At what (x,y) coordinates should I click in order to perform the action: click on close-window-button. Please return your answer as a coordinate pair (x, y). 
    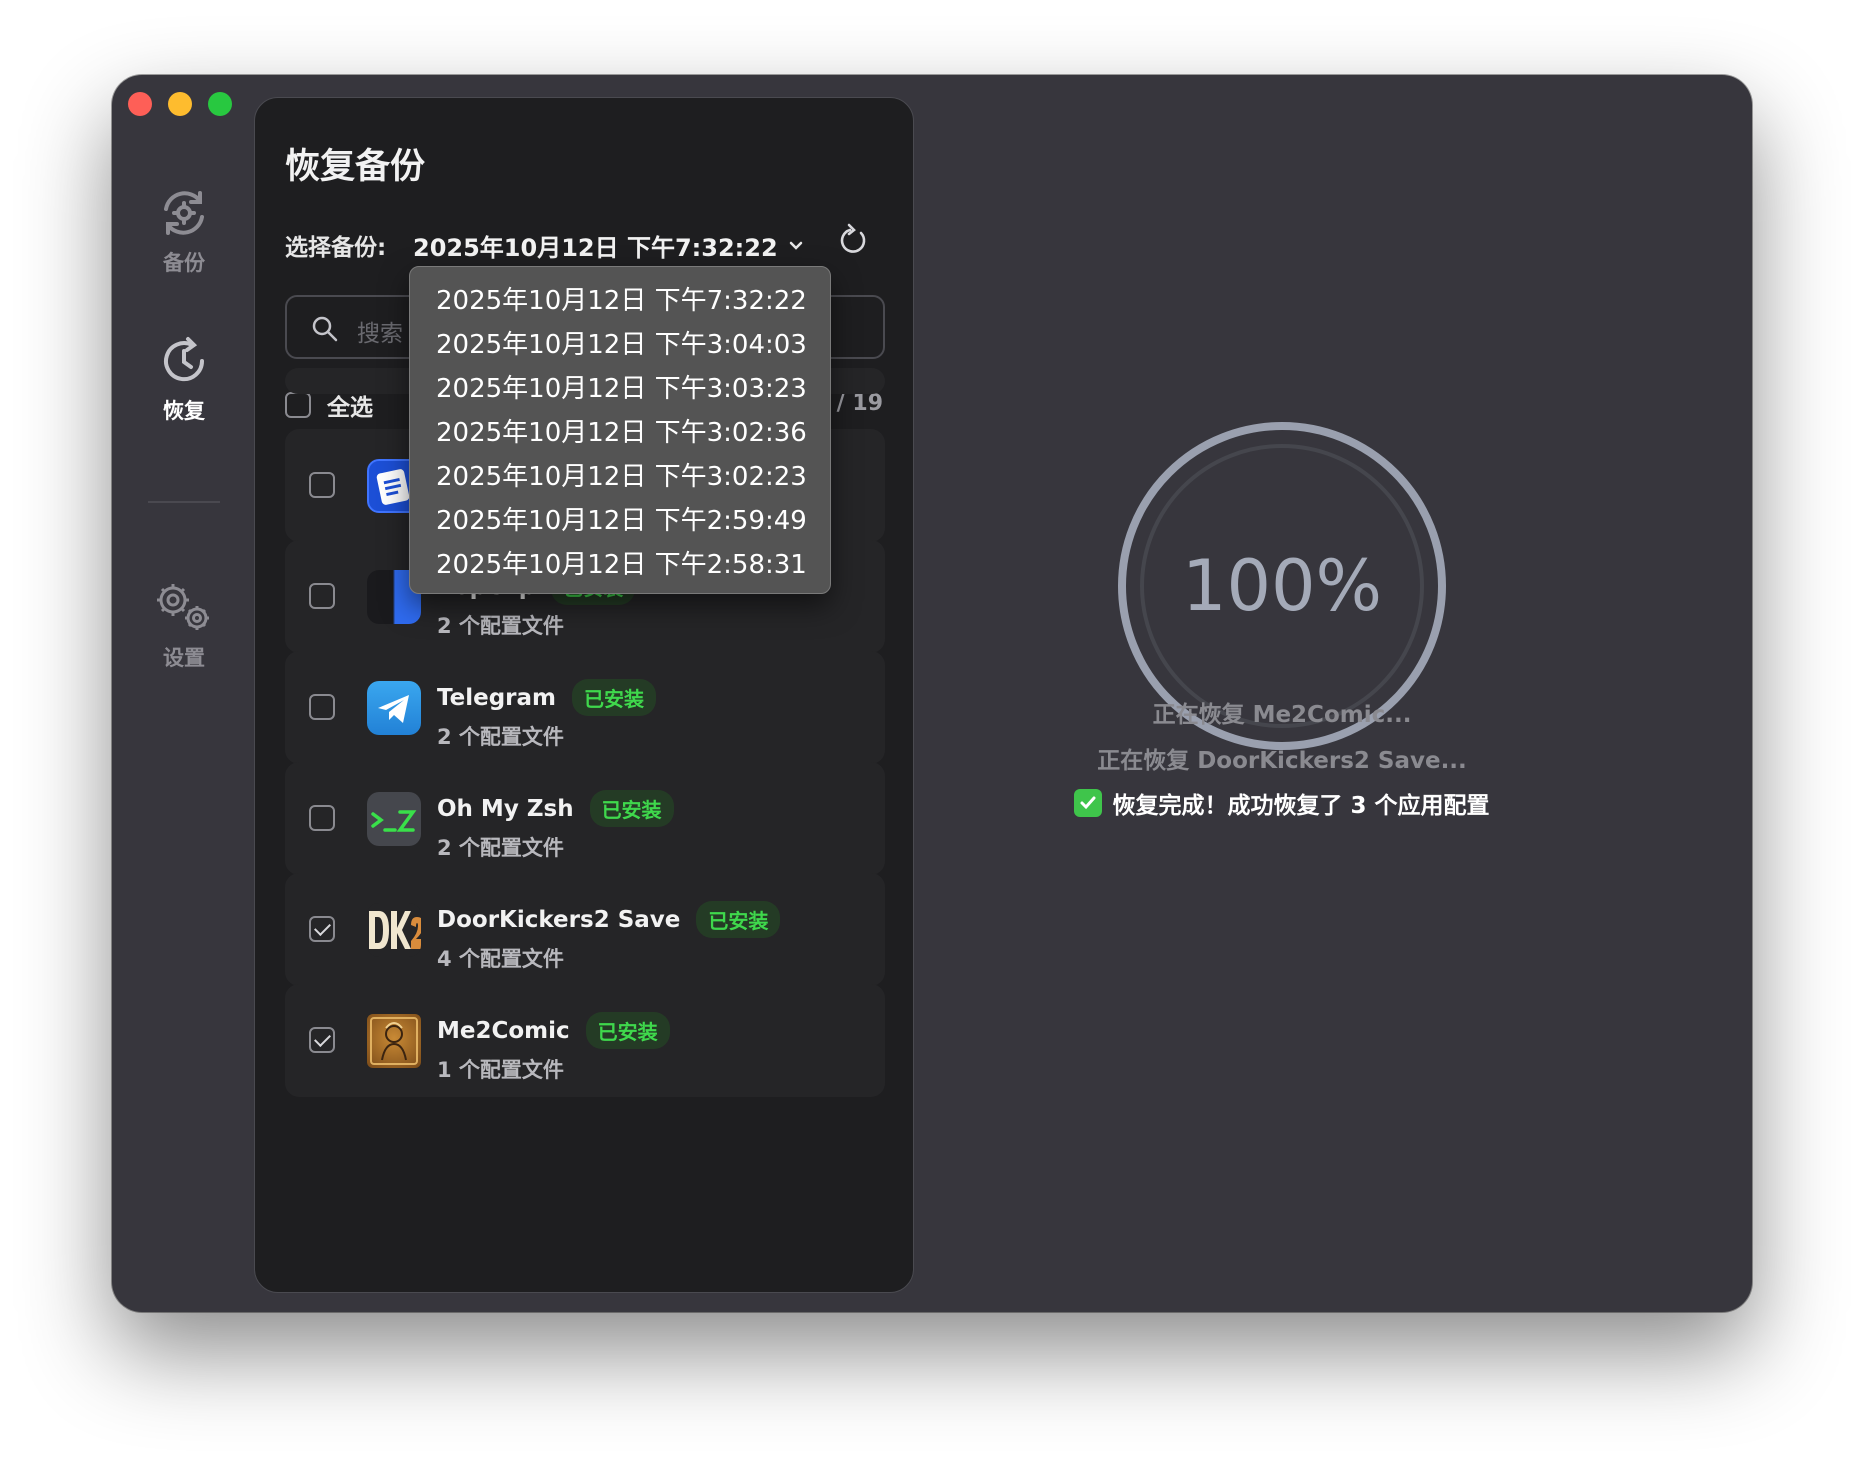
    Looking at the image, I should click on (140, 104).